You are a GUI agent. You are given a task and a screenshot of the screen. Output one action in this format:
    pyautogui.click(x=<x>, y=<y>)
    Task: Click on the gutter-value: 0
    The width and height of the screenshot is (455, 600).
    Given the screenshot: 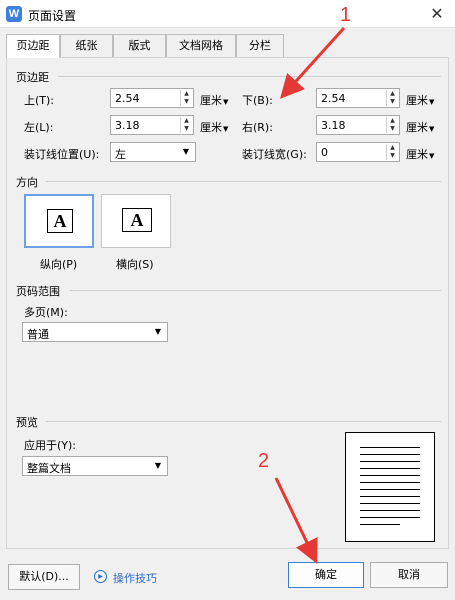 What is the action you would take?
    pyautogui.click(x=324, y=152)
    